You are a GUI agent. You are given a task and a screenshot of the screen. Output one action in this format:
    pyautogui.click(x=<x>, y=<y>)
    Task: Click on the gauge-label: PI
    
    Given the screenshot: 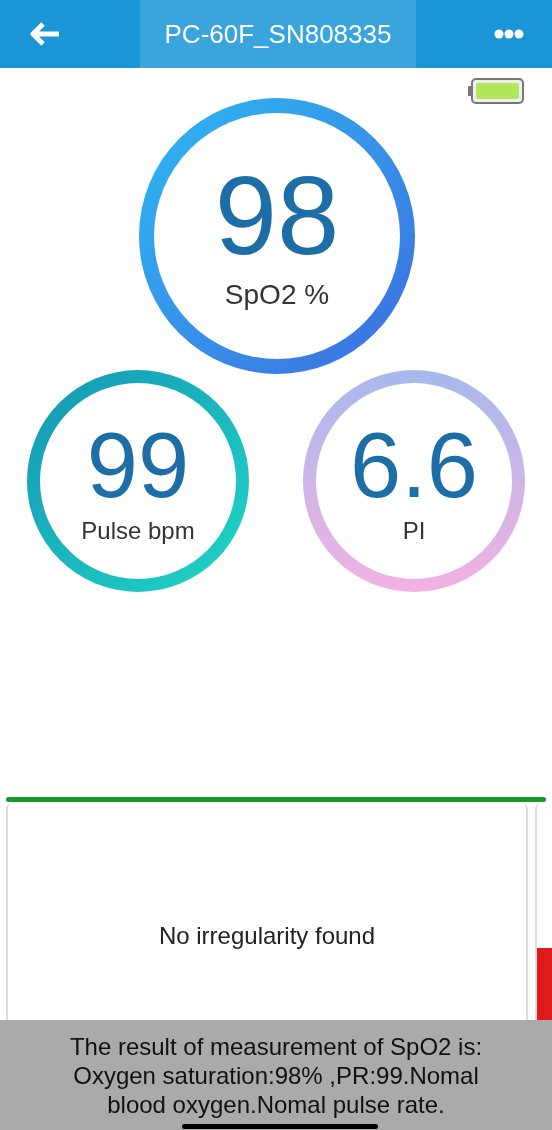 What is the action you would take?
    pyautogui.click(x=414, y=531)
    